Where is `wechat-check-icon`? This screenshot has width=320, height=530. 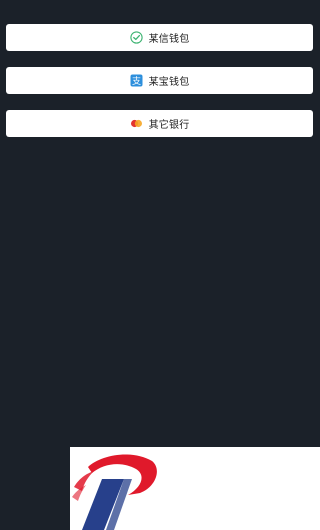 wechat-check-icon is located at coordinates (136, 37).